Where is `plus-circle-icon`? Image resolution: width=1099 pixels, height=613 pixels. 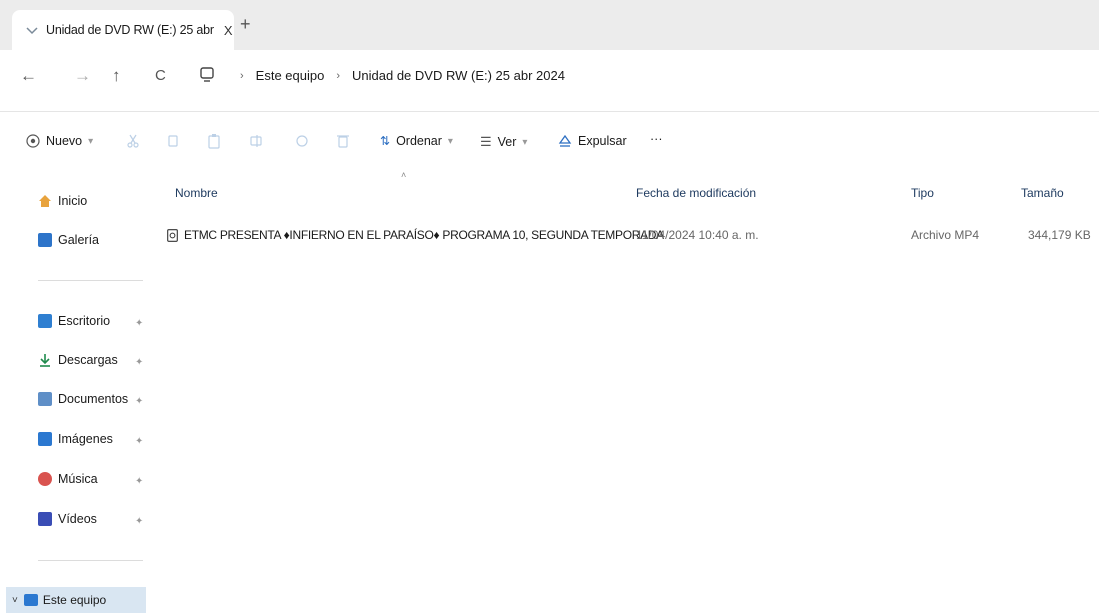
plus-circle-icon is located at coordinates (33, 141).